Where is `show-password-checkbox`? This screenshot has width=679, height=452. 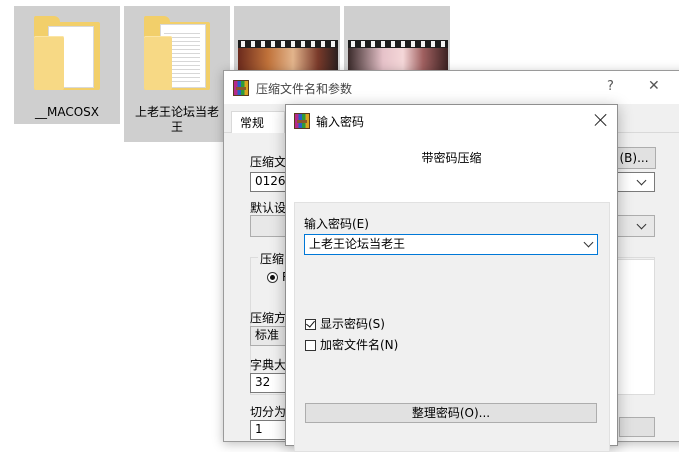 show-password-checkbox is located at coordinates (310, 324).